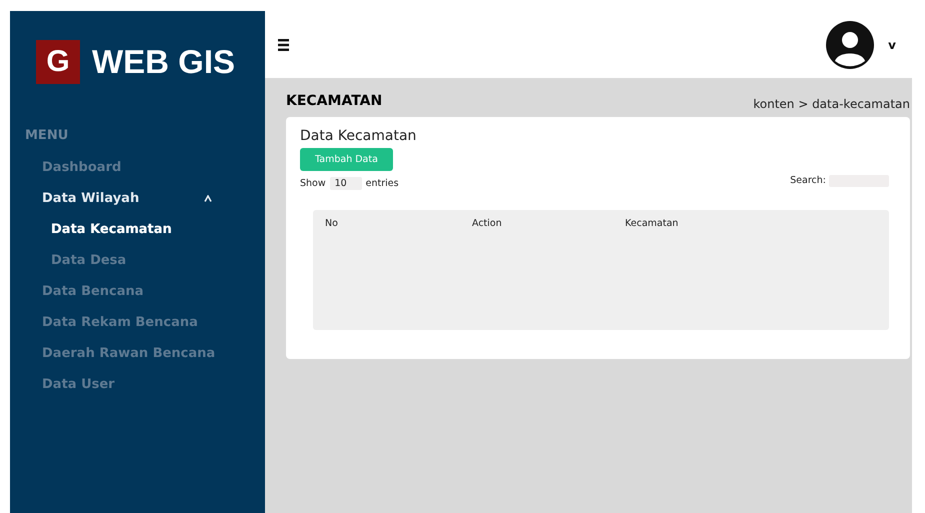 Image resolution: width=925 pixels, height=513 pixels. Describe the element at coordinates (850, 44) in the screenshot. I see `avatar-icon` at that location.